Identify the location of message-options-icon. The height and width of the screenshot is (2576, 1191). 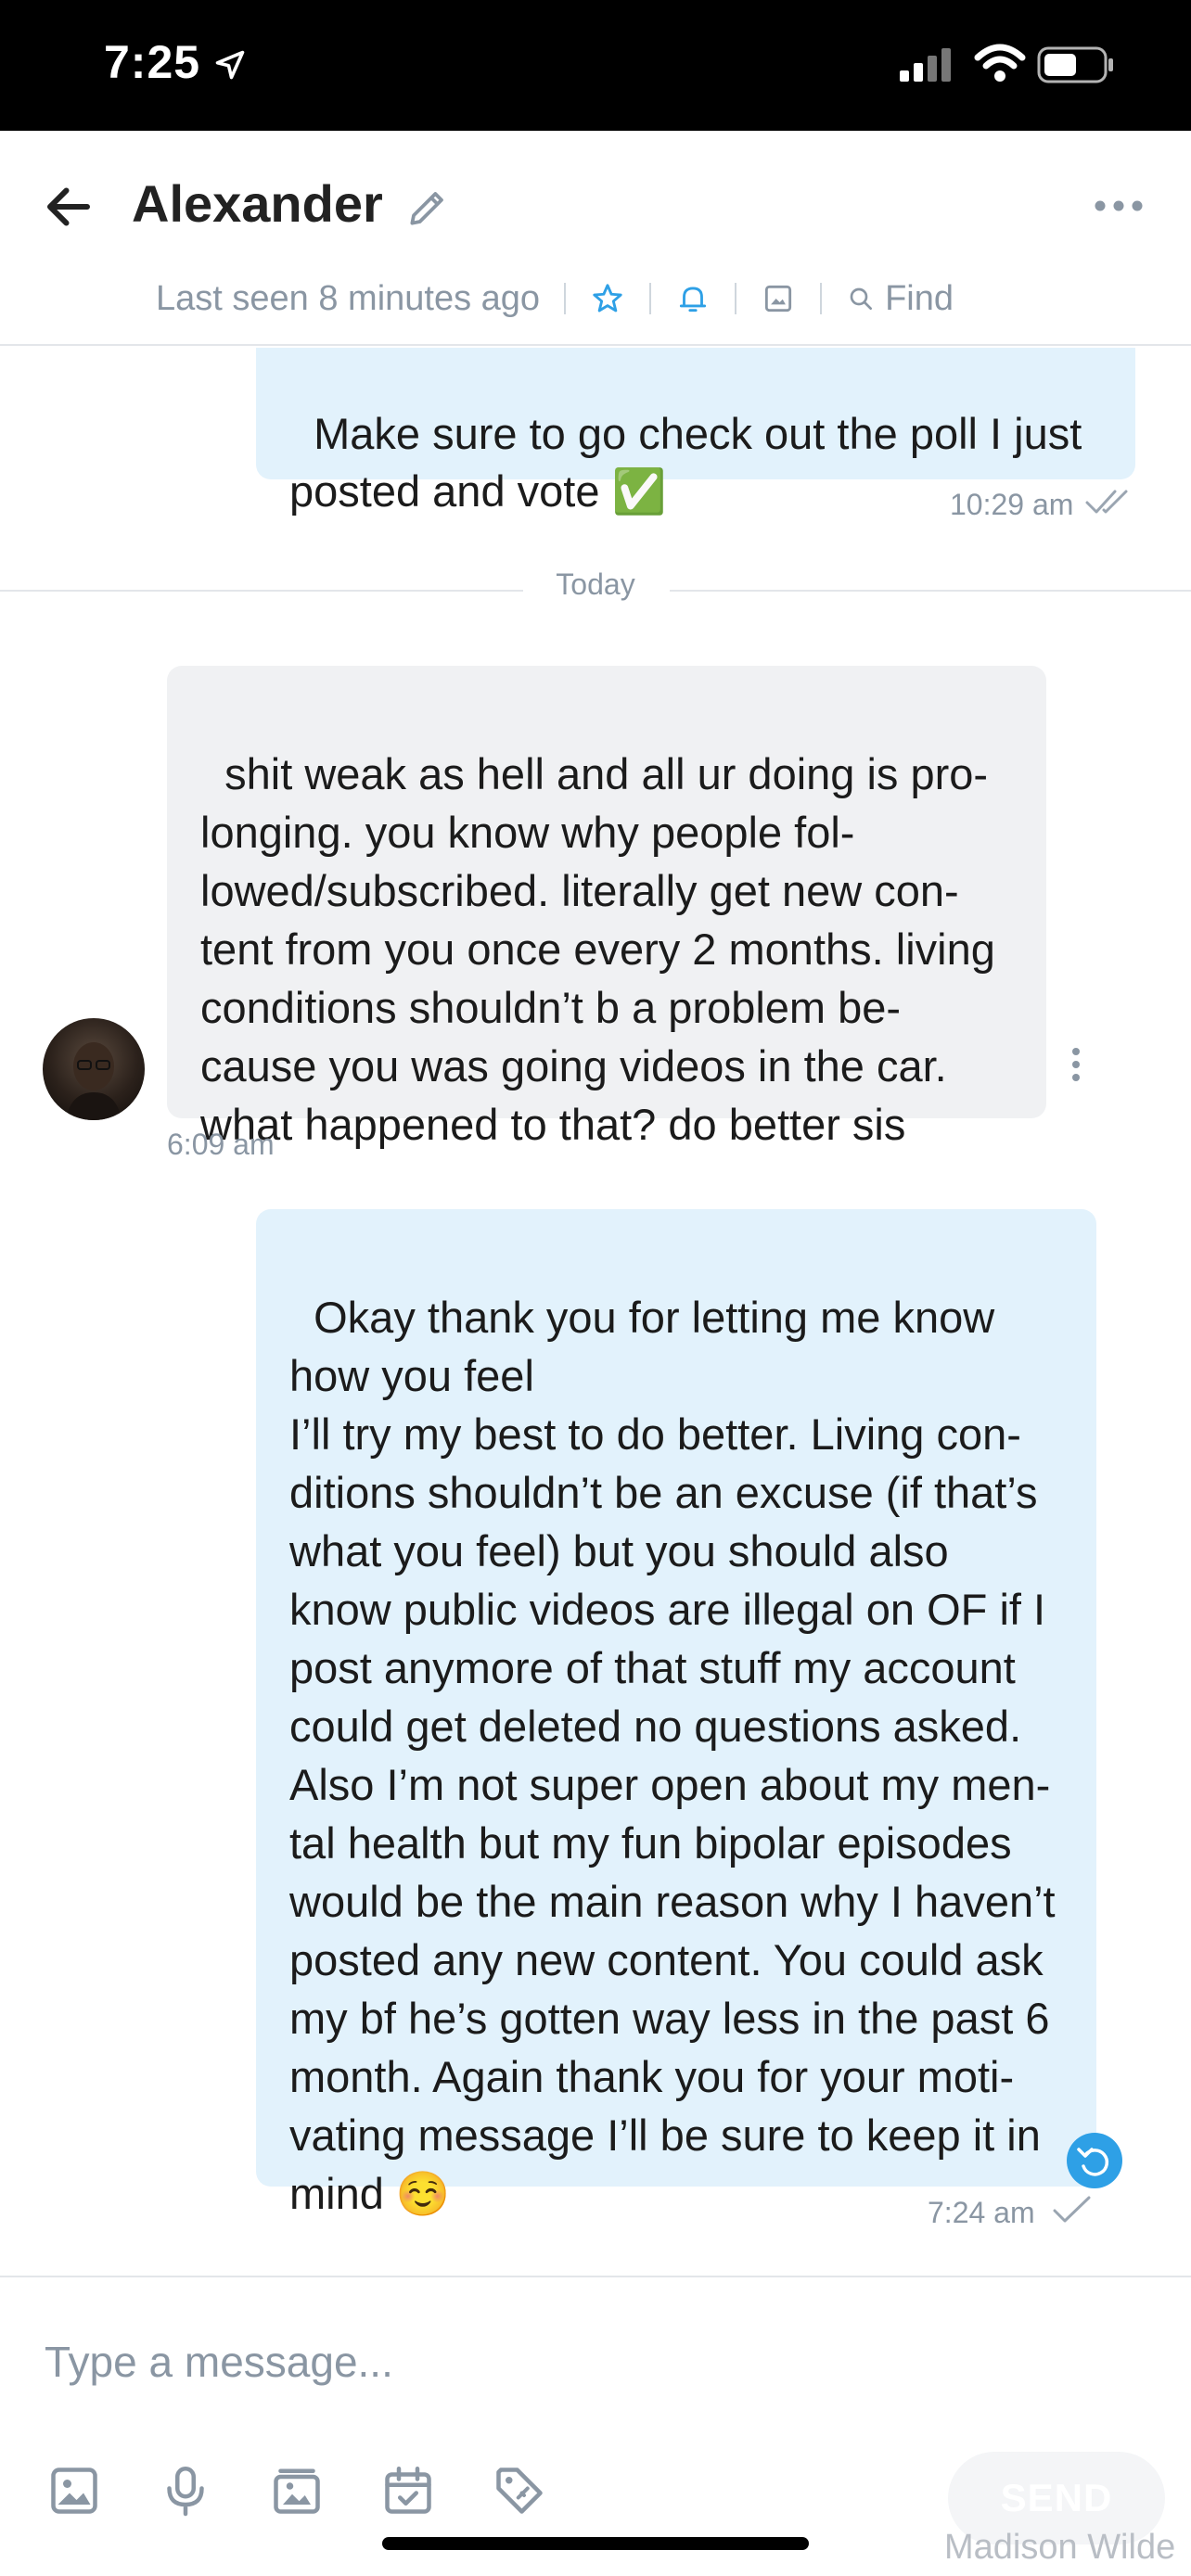
(1076, 1064).